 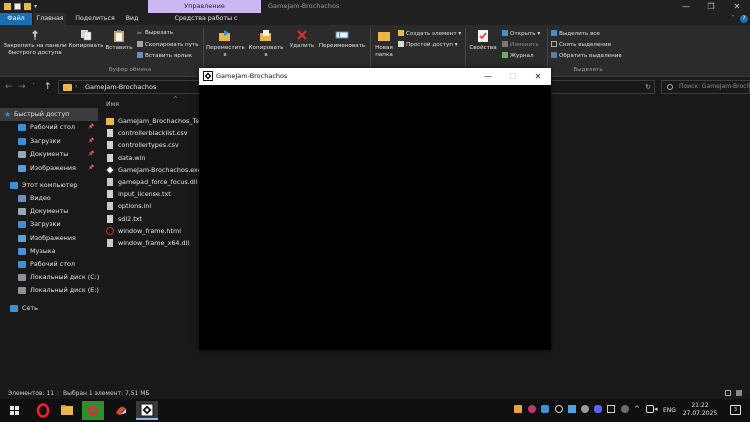 I want to click on new-folder-icon, so click(x=27, y=6).